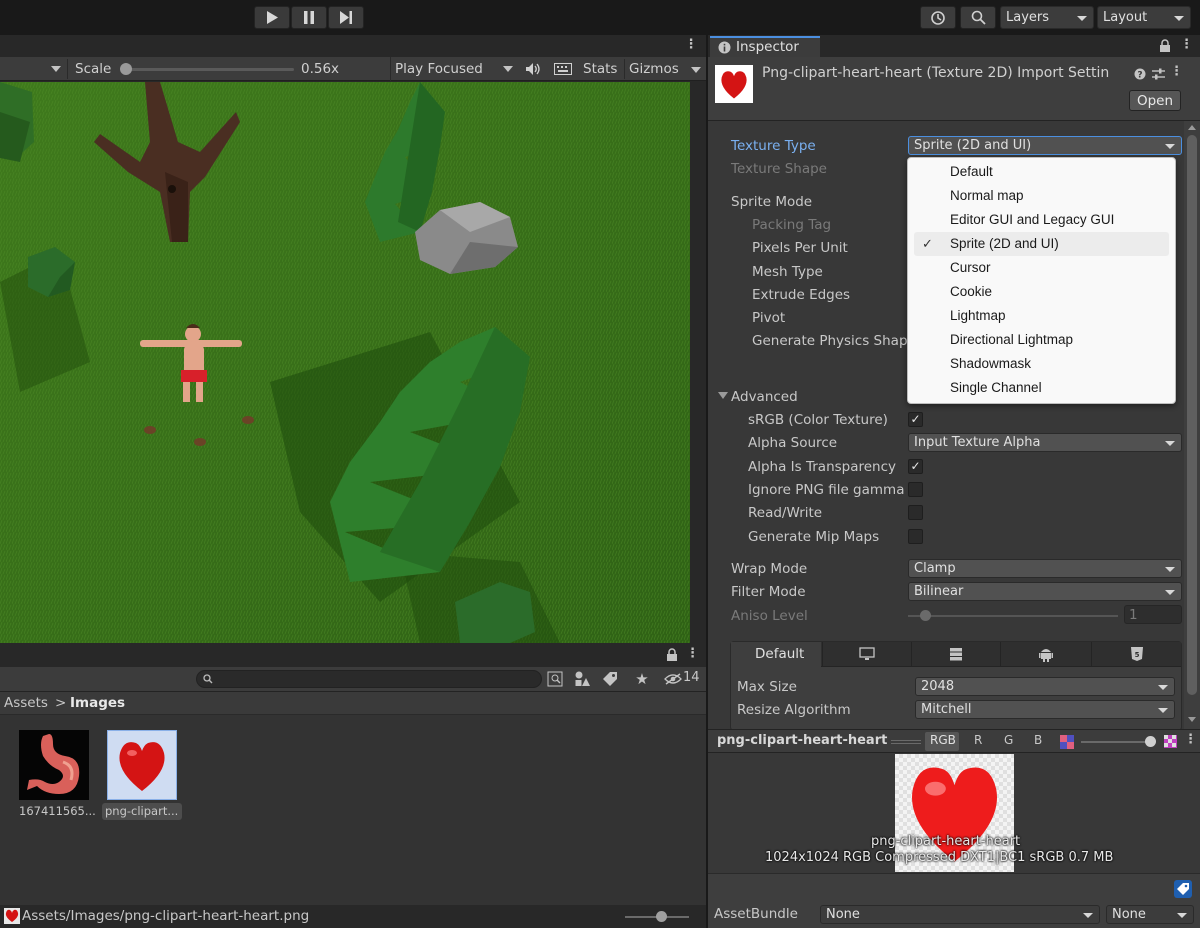 This screenshot has width=1200, height=928. I want to click on menu-item-editor-gui: Editor GUI and Legacy GUI, so click(1041, 220).